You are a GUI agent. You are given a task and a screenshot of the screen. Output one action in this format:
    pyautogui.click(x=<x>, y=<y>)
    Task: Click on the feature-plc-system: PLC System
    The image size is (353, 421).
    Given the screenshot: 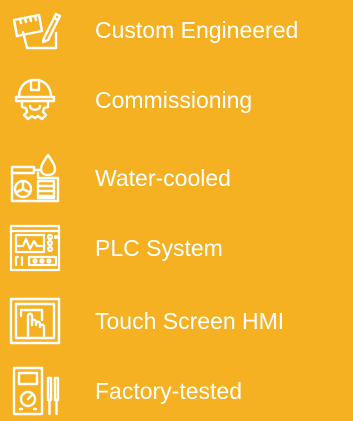 What is the action you would take?
    pyautogui.click(x=176, y=248)
    